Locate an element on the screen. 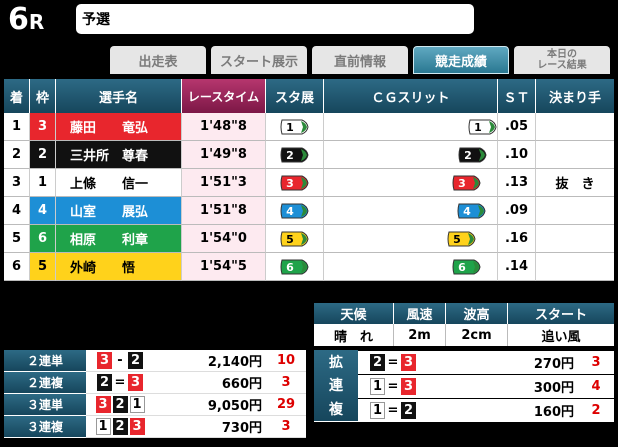 The width and height of the screenshot is (618, 447). rank-cell: 4 is located at coordinates (17, 211).